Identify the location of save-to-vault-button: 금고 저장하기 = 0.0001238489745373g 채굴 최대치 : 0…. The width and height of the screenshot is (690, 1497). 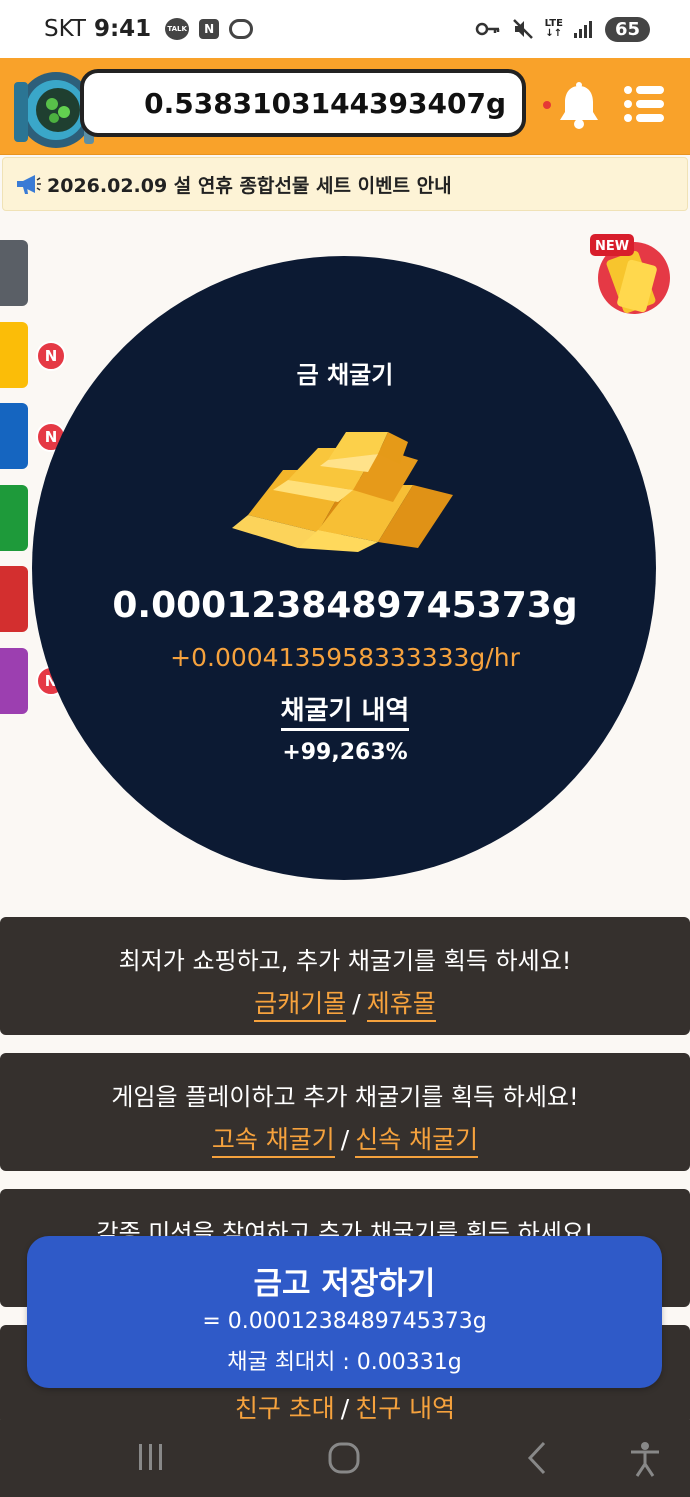
(344, 1312).